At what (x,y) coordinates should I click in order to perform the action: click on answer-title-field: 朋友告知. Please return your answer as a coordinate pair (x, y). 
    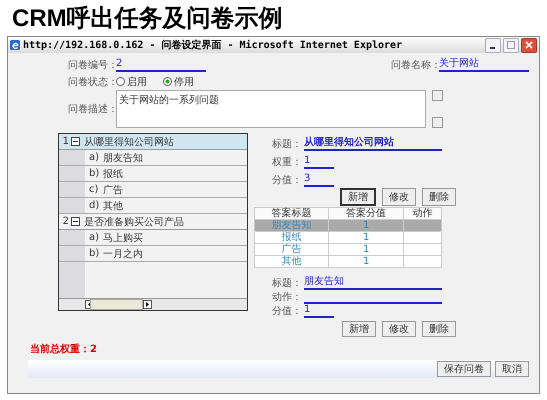
    Looking at the image, I should click on (373, 283).